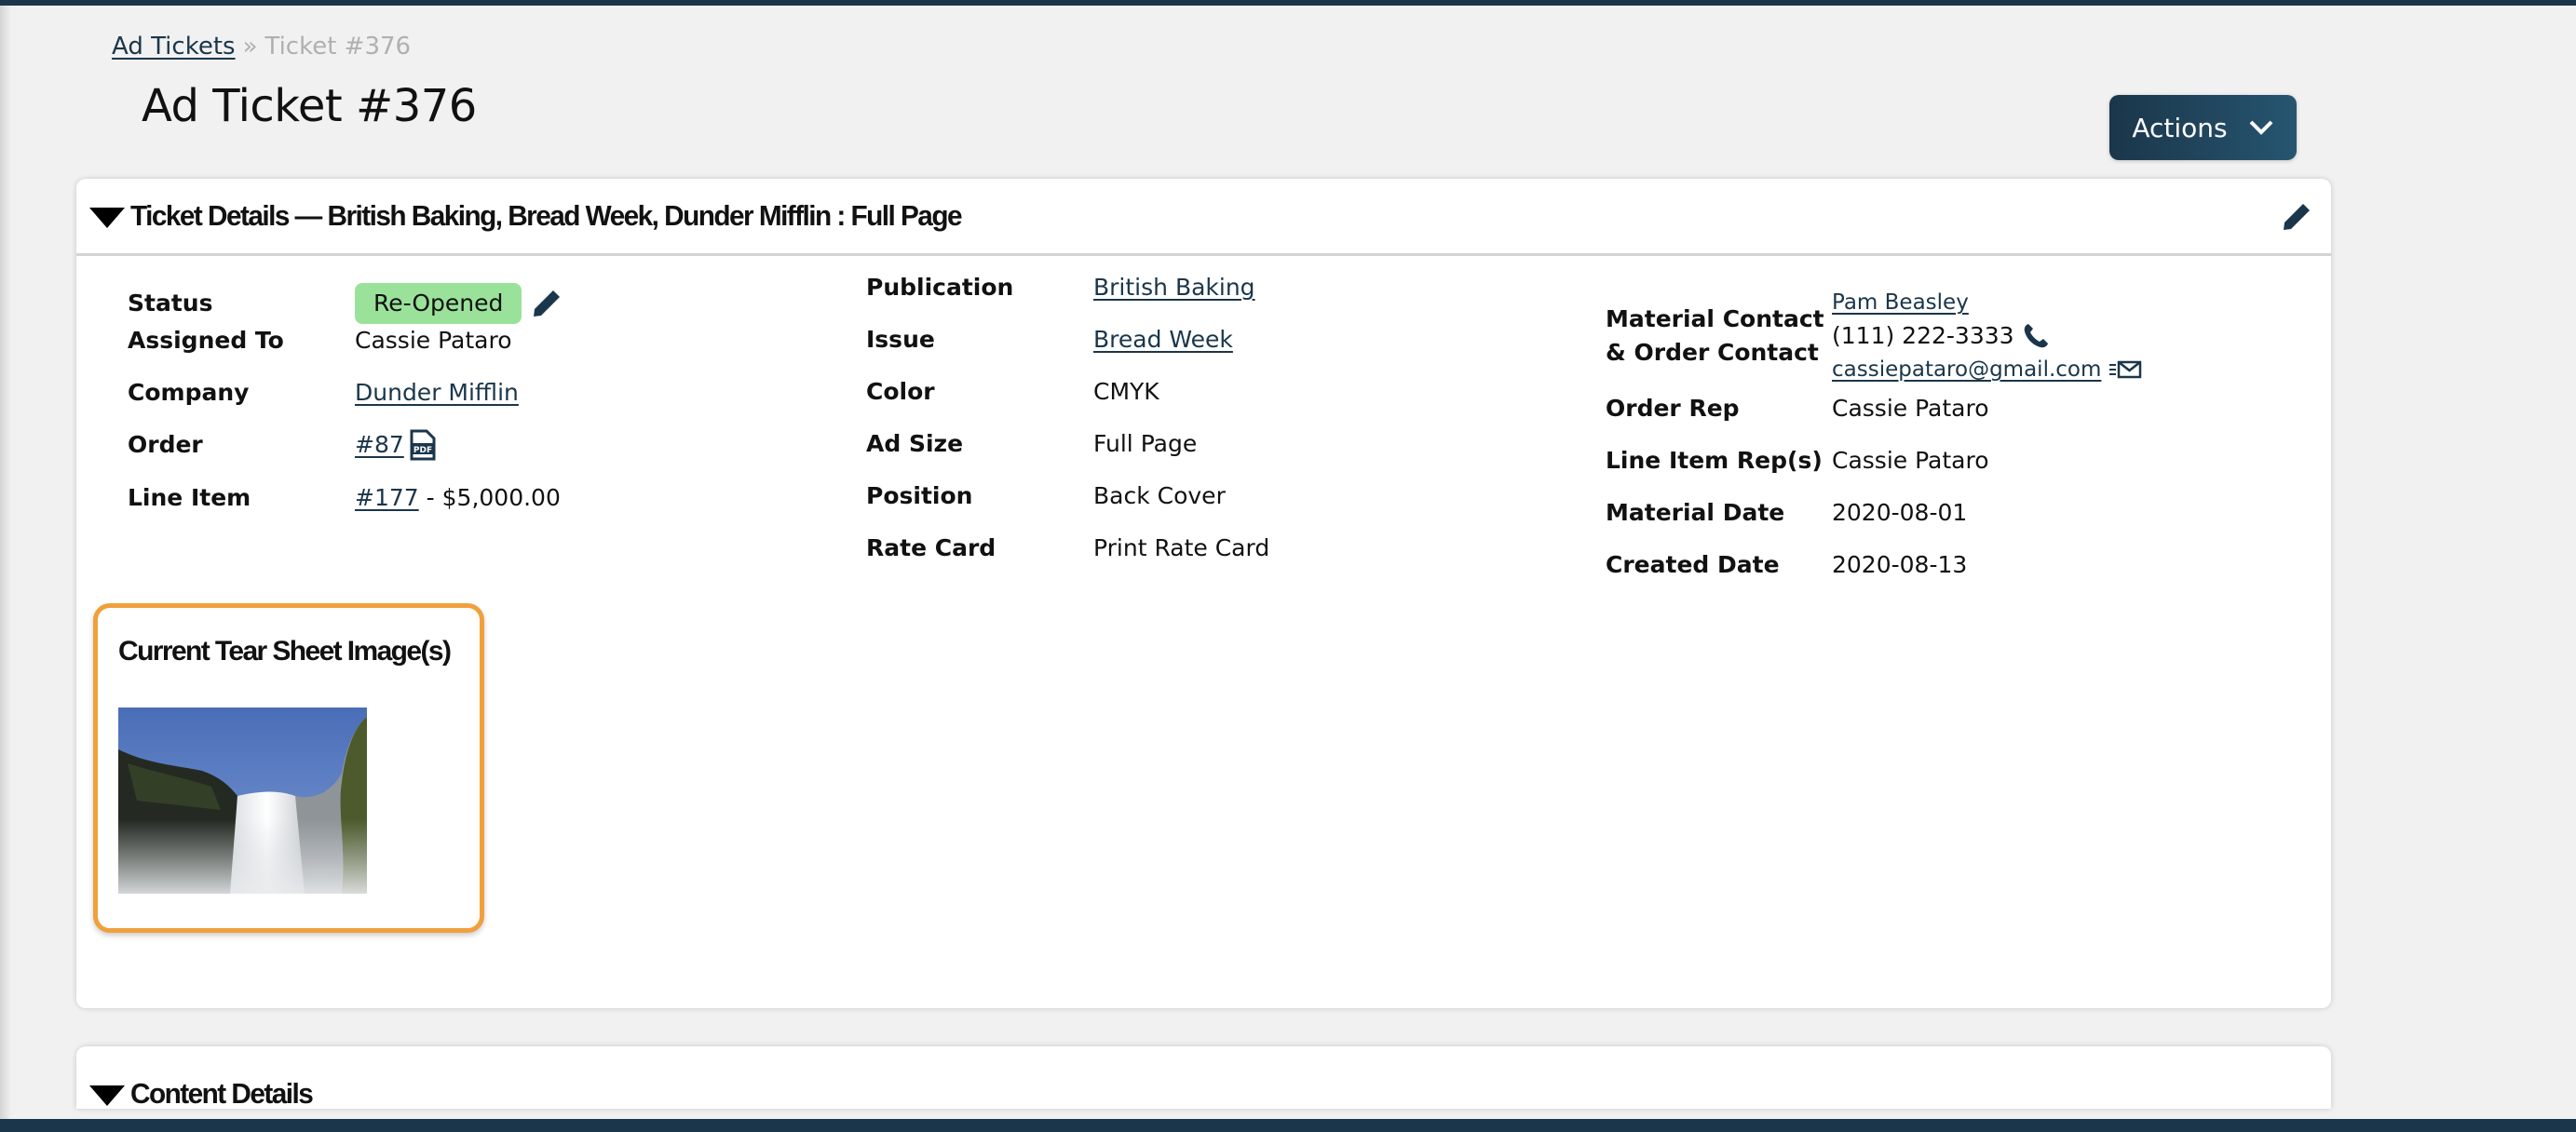 This screenshot has height=1132, width=2576. I want to click on bottom-bar, so click(1288, 1125).